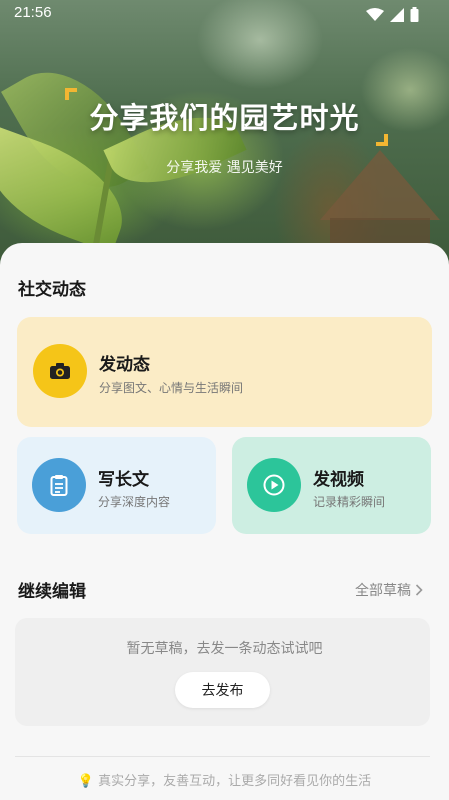  What do you see at coordinates (222, 690) in the screenshot?
I see `go-publish-button: 去发布` at bounding box center [222, 690].